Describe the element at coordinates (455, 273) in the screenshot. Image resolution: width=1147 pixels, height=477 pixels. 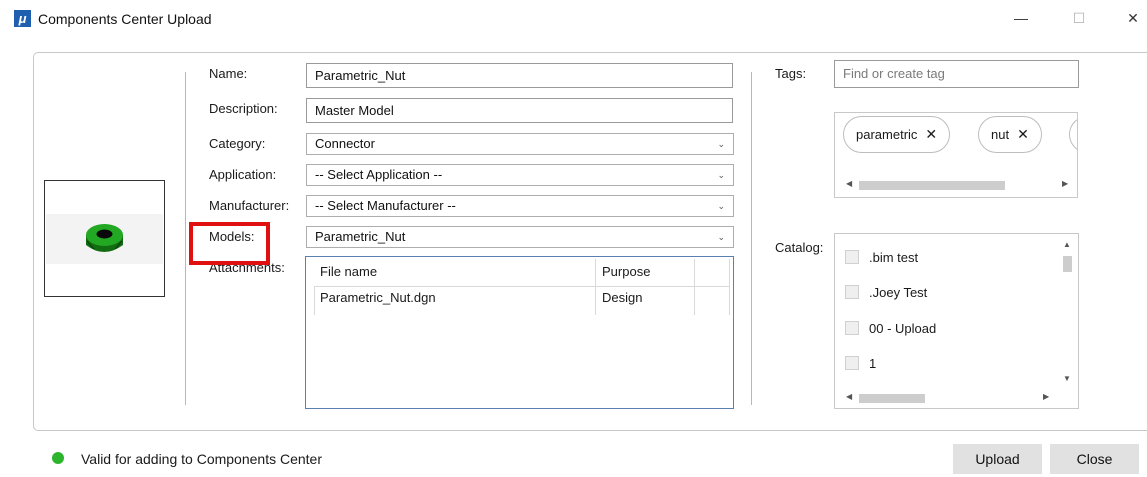
I see `column-header-file-name: File name` at that location.